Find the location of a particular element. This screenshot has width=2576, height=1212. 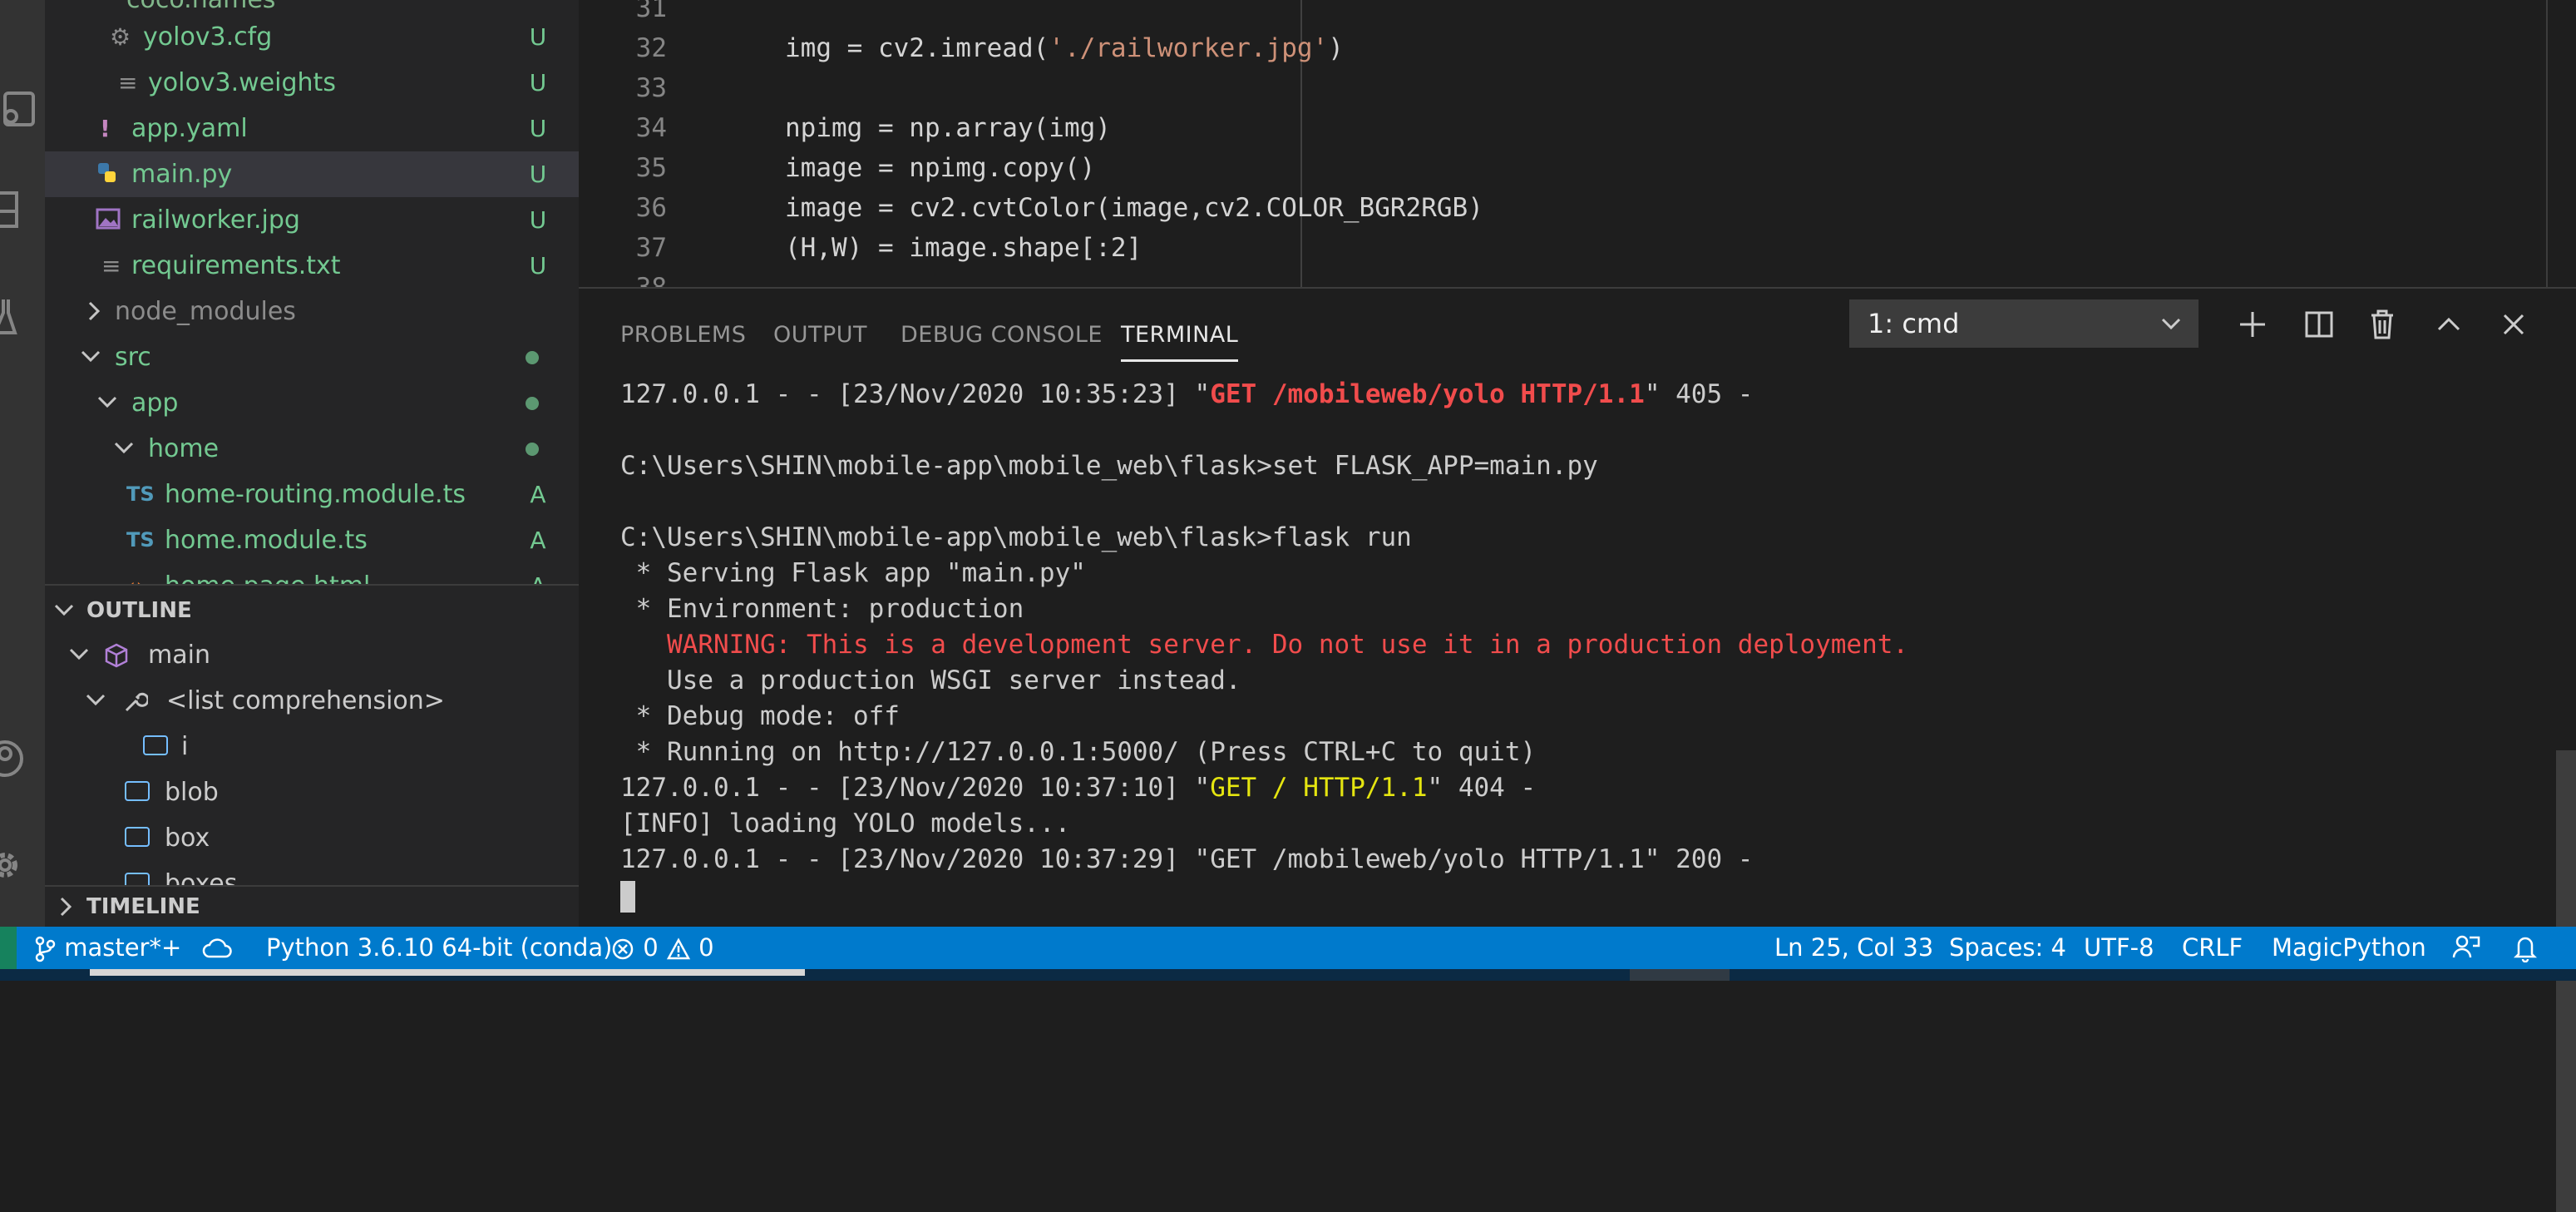

feedback-icon is located at coordinates (2466, 946).